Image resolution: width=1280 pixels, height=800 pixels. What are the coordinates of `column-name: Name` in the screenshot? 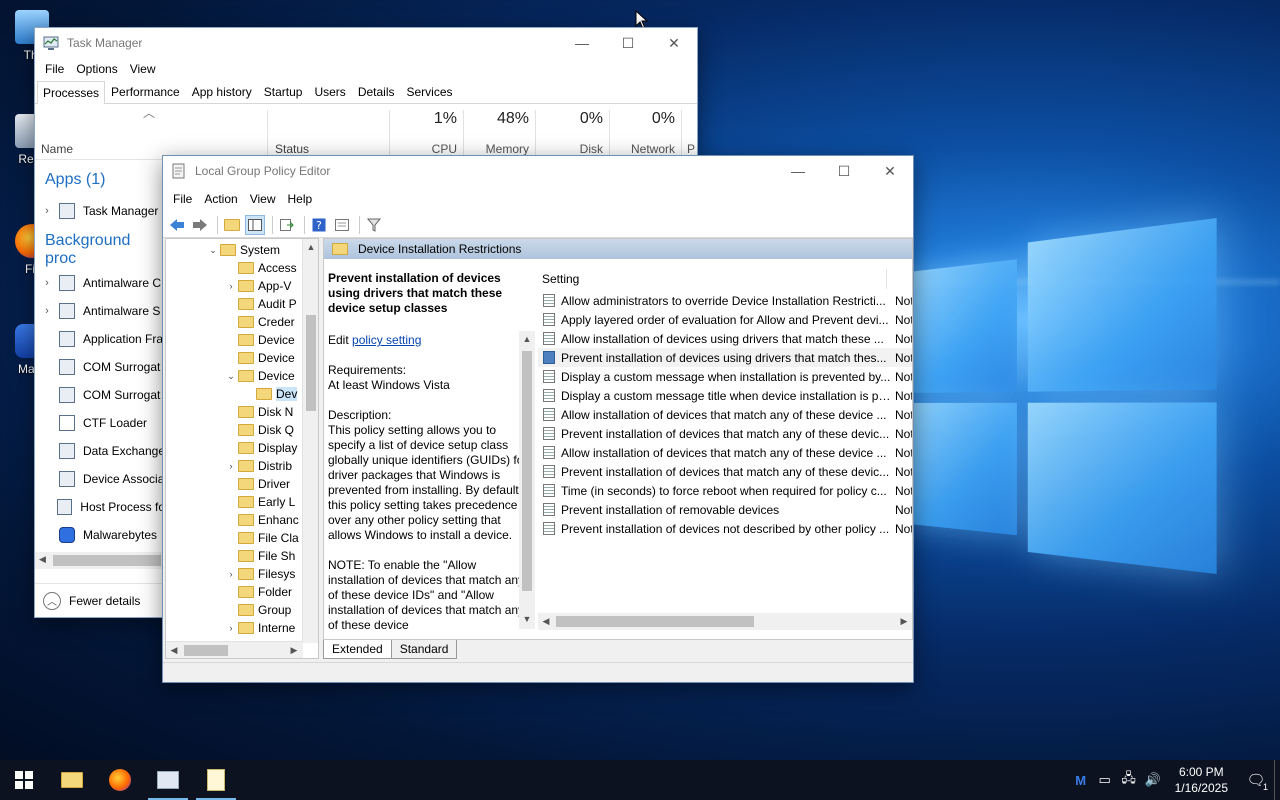 It's located at (57, 149).